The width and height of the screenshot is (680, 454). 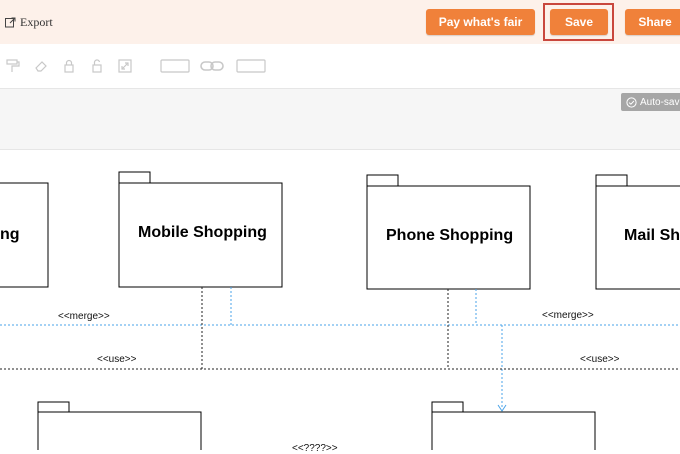 I want to click on package-label: Mail Sh, so click(x=652, y=235).